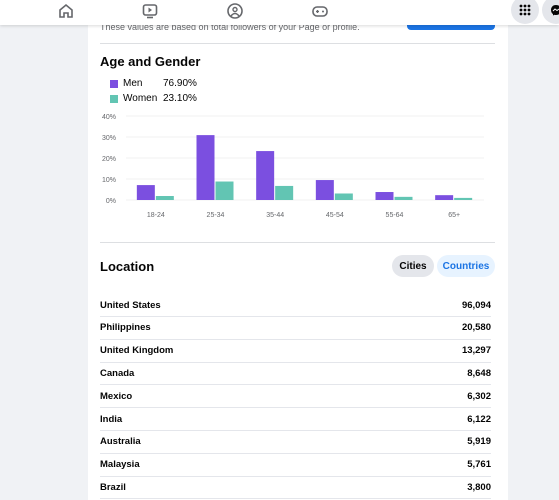 This screenshot has height=500, width=559. Describe the element at coordinates (120, 442) in the screenshot. I see `location-name: Australia` at that location.